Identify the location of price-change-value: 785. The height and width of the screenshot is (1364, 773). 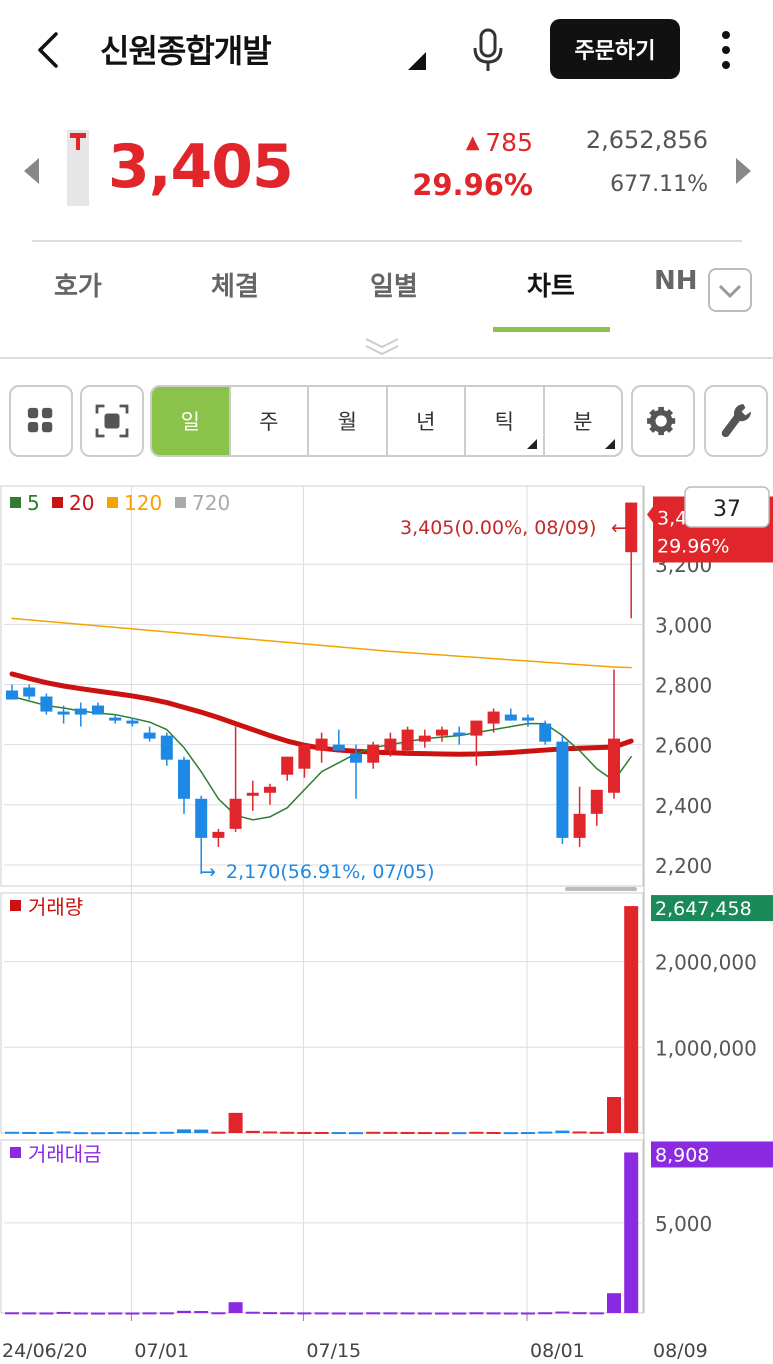
(509, 142).